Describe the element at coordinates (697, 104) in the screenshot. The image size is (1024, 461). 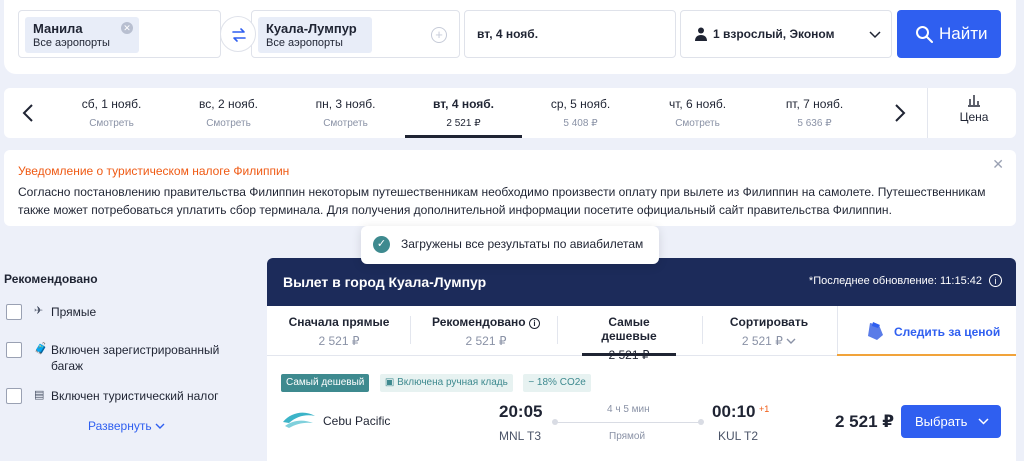
I see `date-tab-day: чт, 6 нояб.` at that location.